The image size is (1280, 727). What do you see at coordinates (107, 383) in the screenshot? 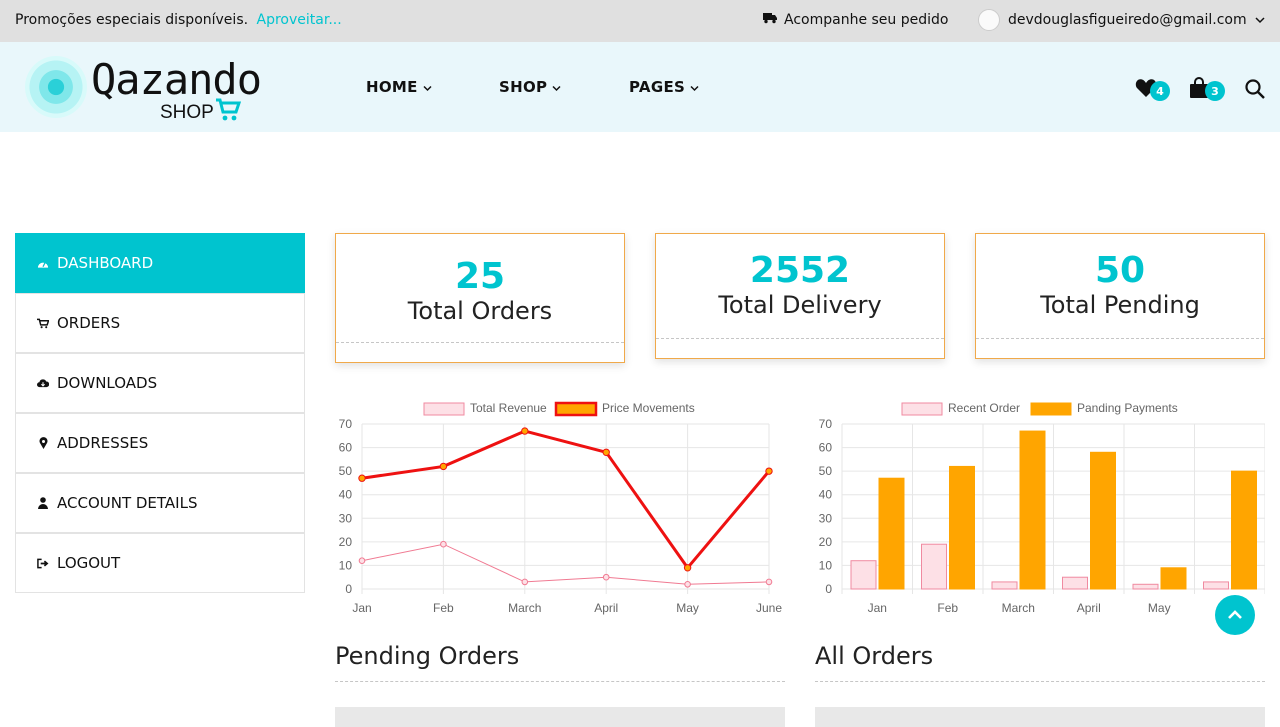
I see `sidebar-item-label: DOWNLOADS` at bounding box center [107, 383].